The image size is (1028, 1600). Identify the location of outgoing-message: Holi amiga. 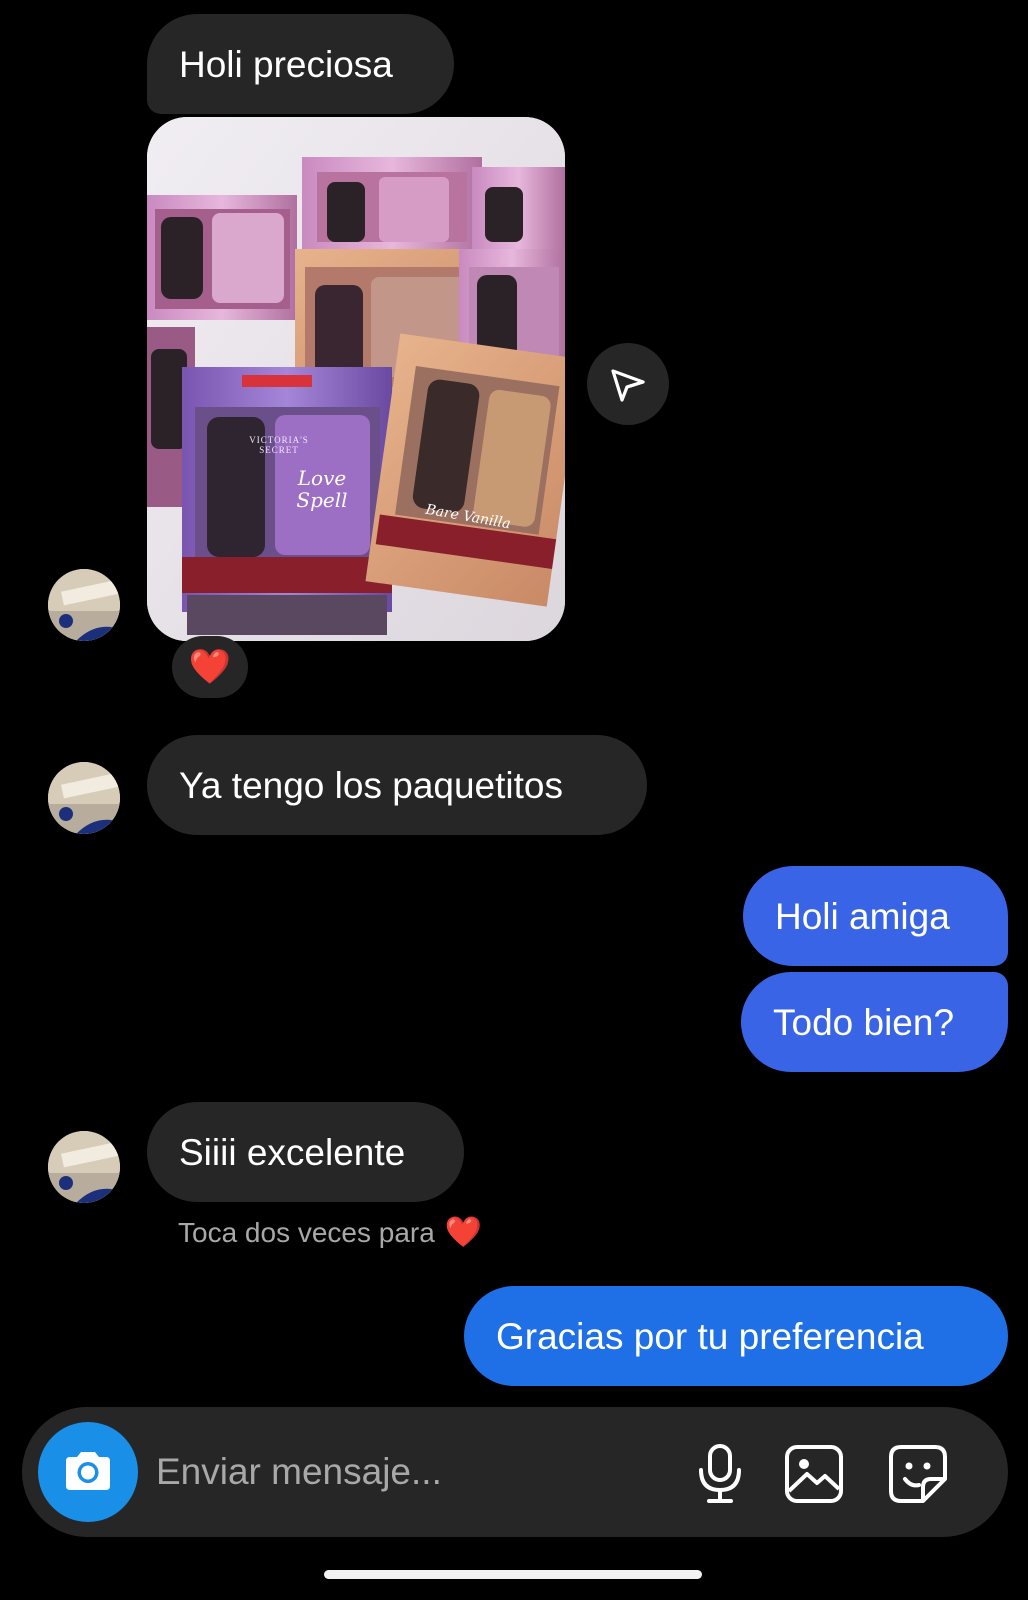
(875, 916).